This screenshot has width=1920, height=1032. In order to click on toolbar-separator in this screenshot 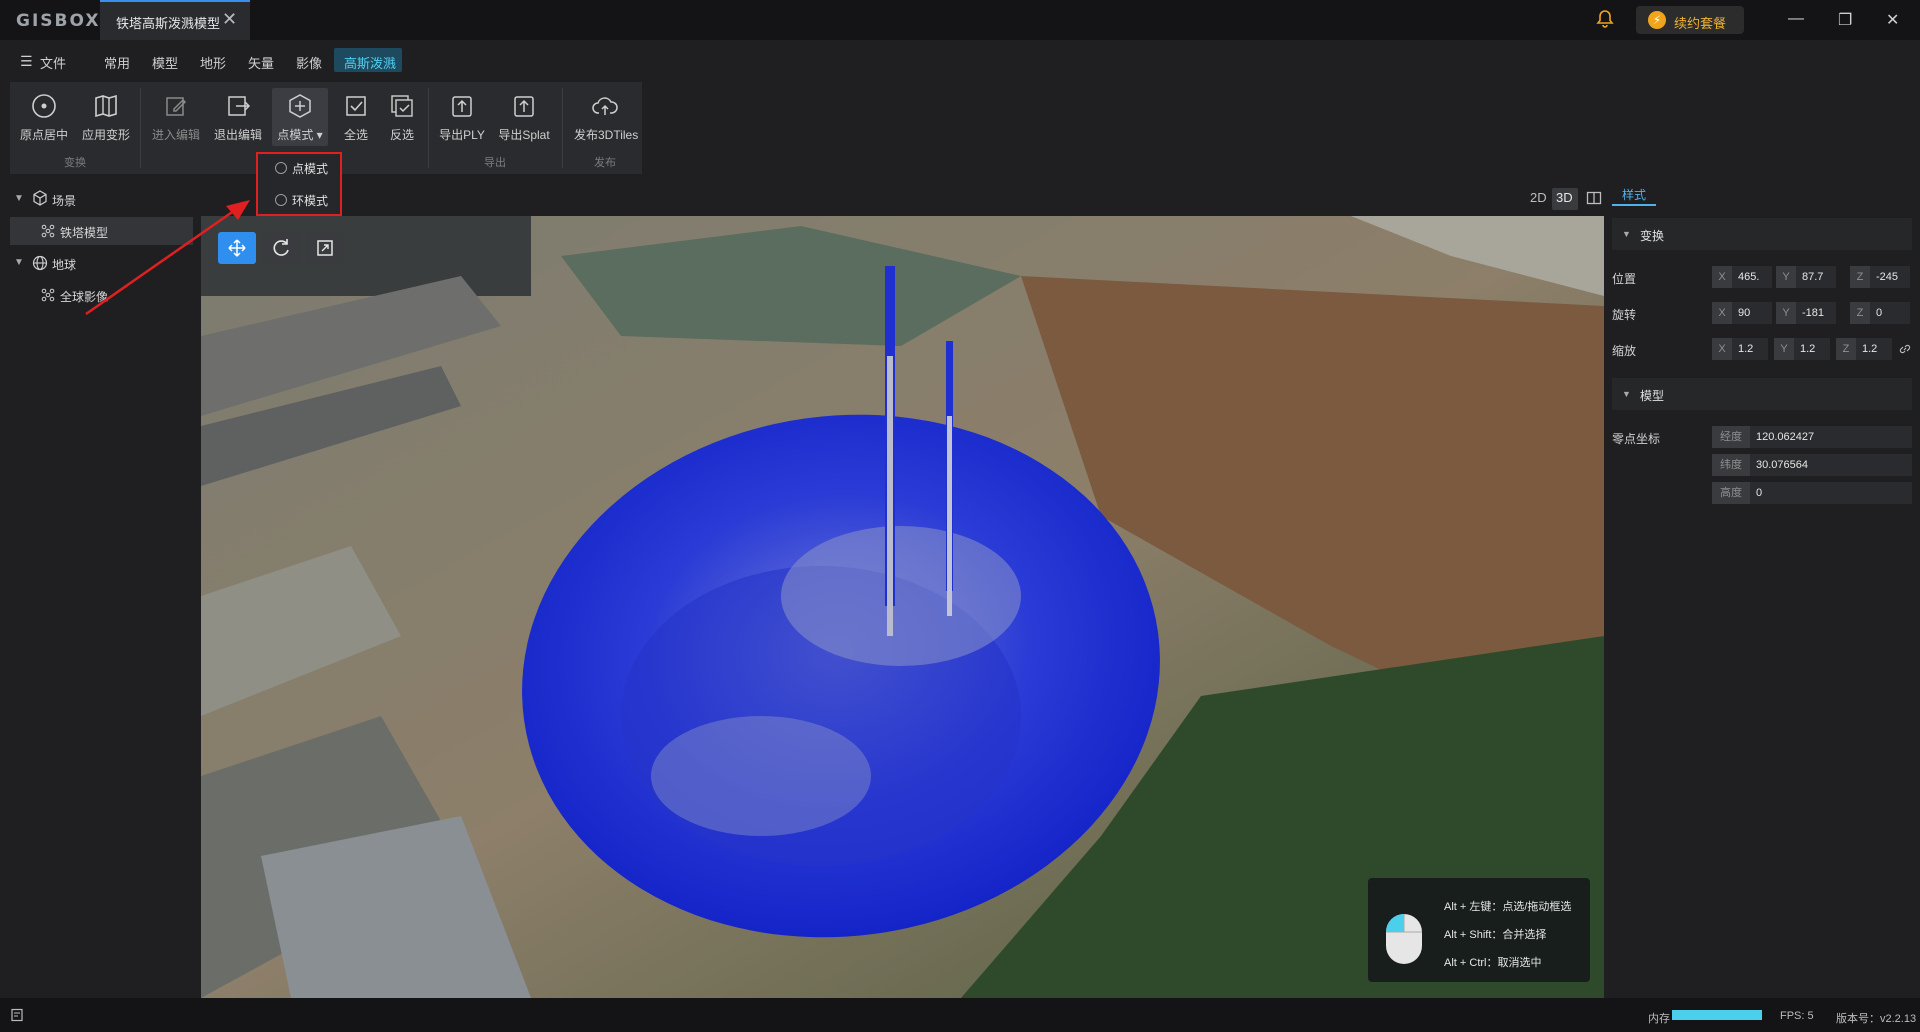, I will do `click(428, 128)`.